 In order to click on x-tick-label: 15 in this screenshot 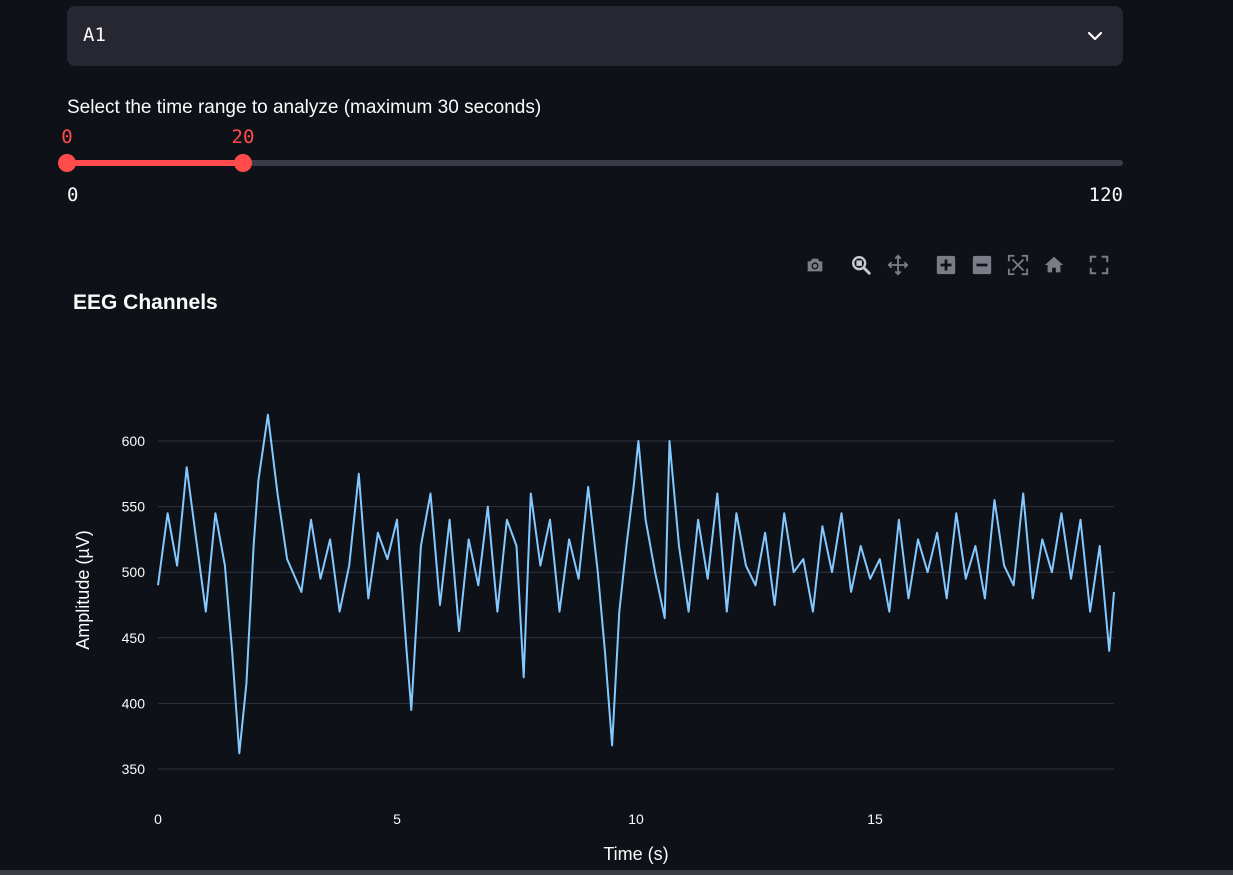, I will do `click(875, 819)`.